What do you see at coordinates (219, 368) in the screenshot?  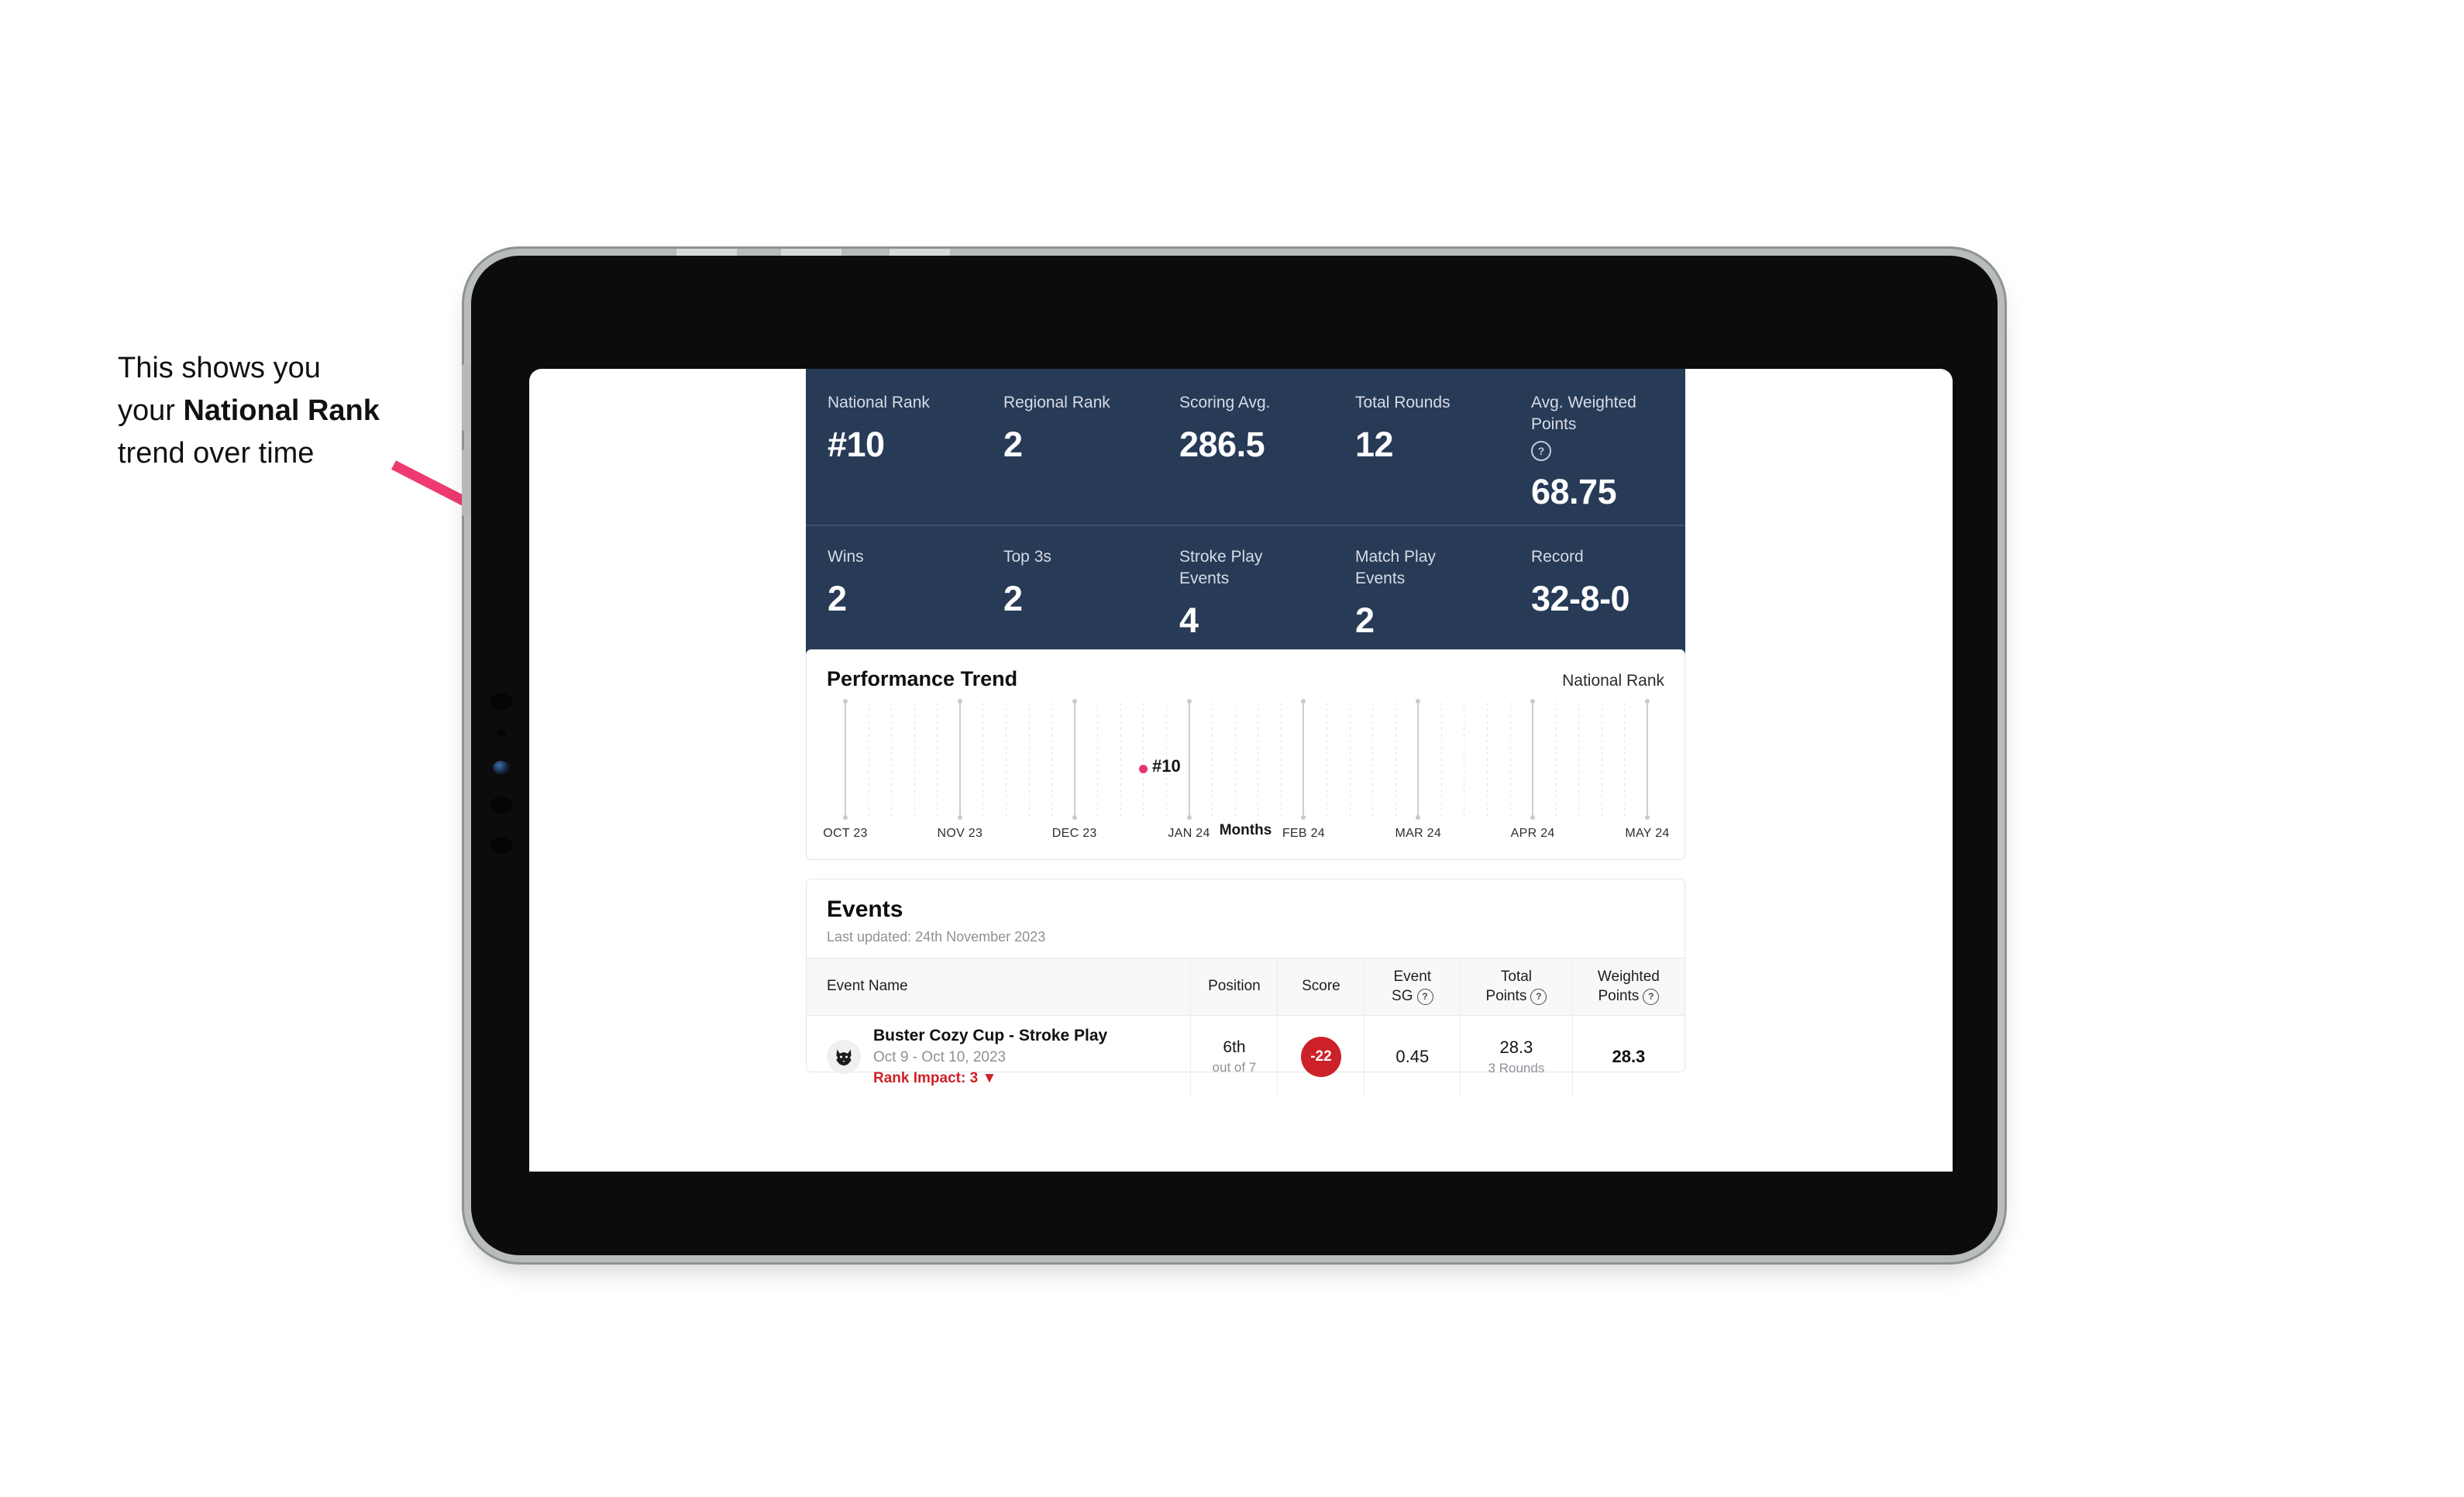 I see `annotation-line-1: This shows you` at bounding box center [219, 368].